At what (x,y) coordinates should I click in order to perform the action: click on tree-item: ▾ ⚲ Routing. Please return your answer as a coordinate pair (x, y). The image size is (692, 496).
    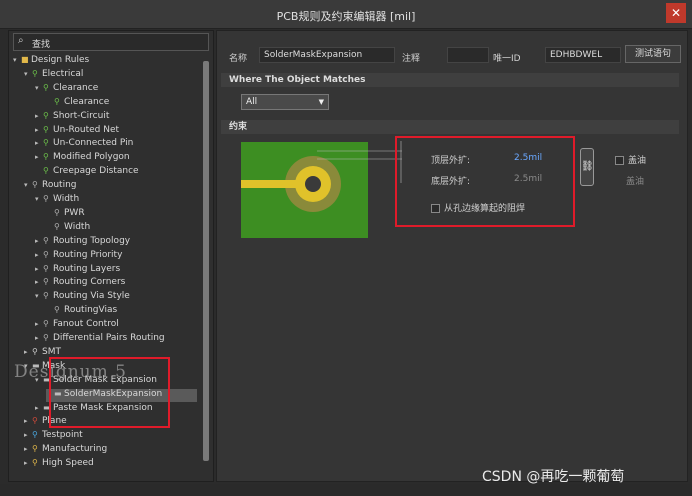
    Looking at the image, I should click on (50, 186).